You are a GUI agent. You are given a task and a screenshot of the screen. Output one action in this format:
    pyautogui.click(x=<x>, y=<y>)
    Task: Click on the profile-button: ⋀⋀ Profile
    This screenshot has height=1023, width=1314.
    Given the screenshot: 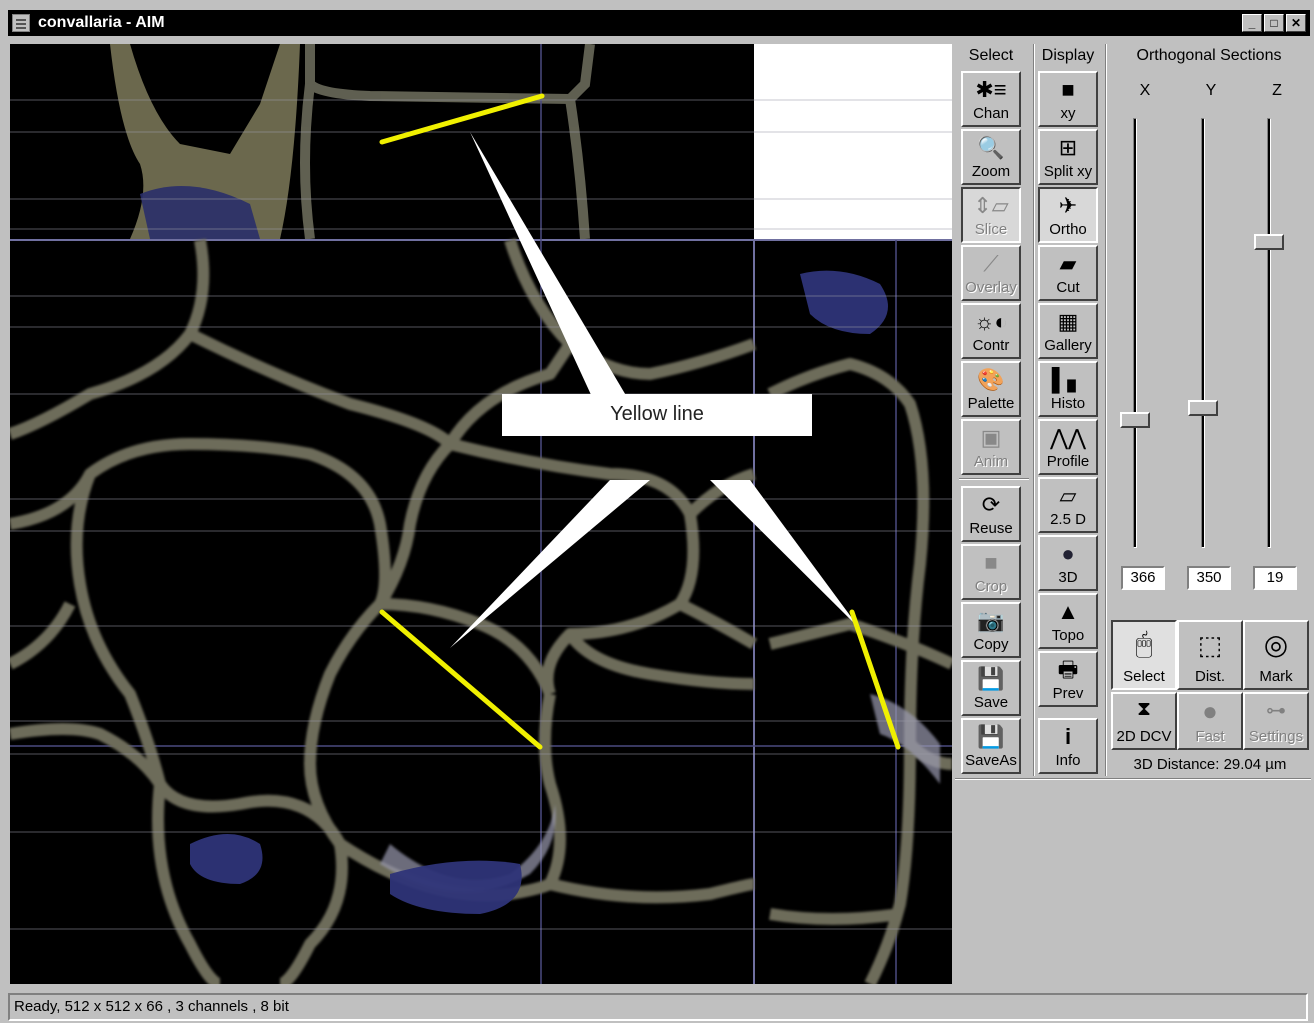 What is the action you would take?
    pyautogui.click(x=1068, y=447)
    